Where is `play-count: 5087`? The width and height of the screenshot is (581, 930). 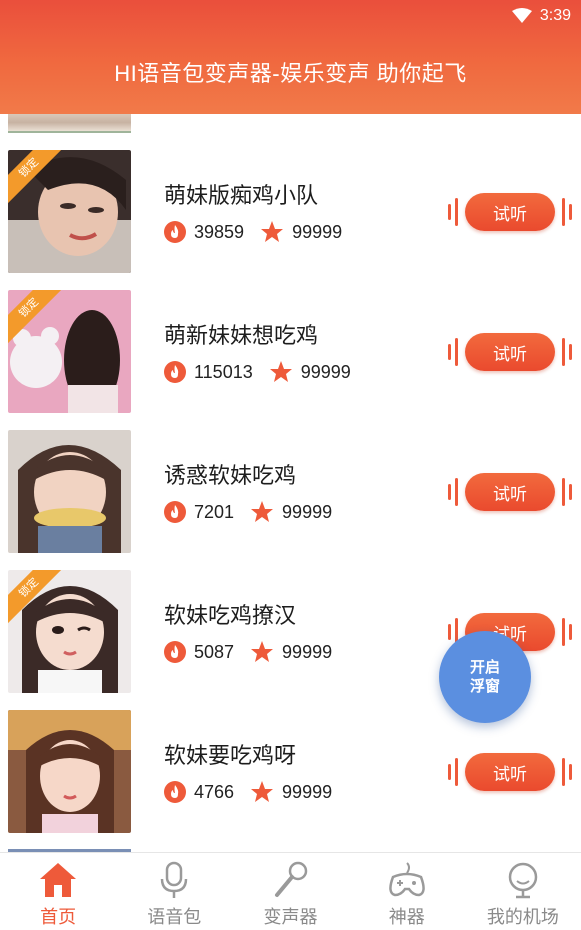
play-count: 5087 is located at coordinates (214, 651).